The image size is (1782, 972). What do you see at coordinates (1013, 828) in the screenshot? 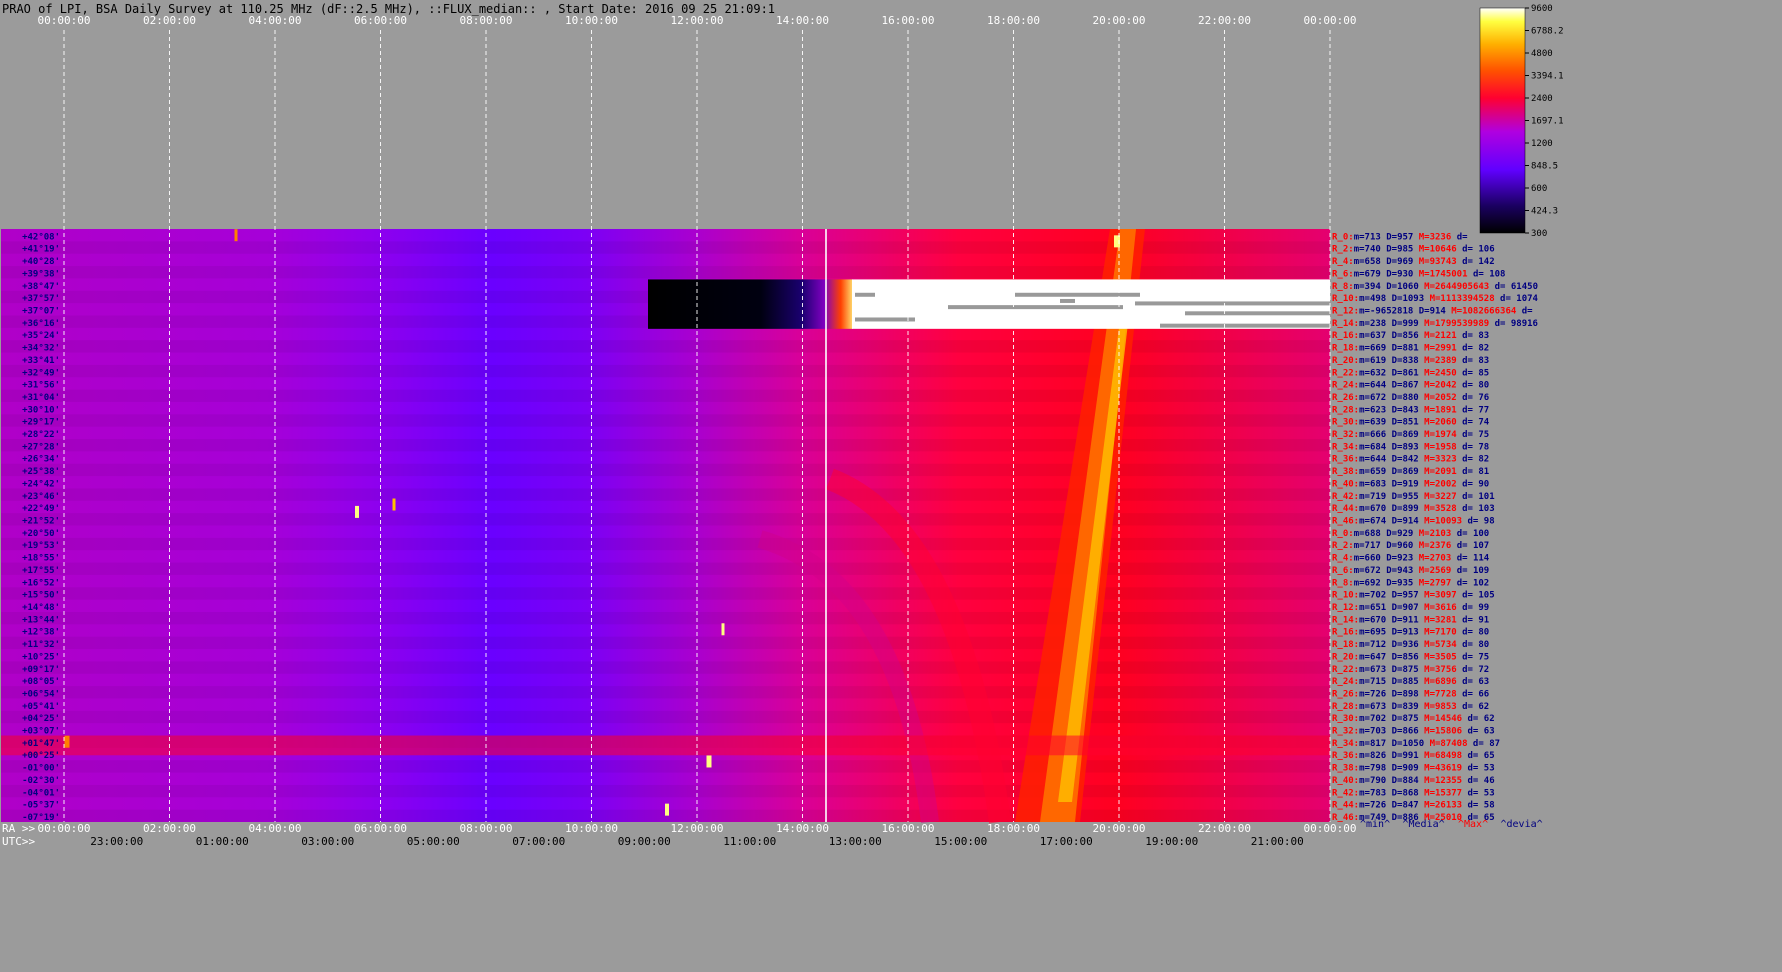
I see `ra-axis-tick: 18:00:00` at bounding box center [1013, 828].